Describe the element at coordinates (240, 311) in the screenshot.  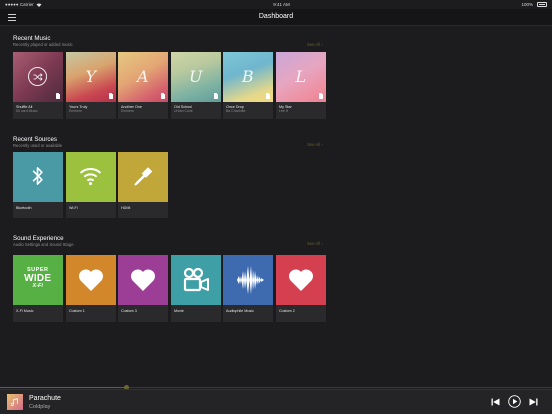
I see `card-title: Audiophile Music` at that location.